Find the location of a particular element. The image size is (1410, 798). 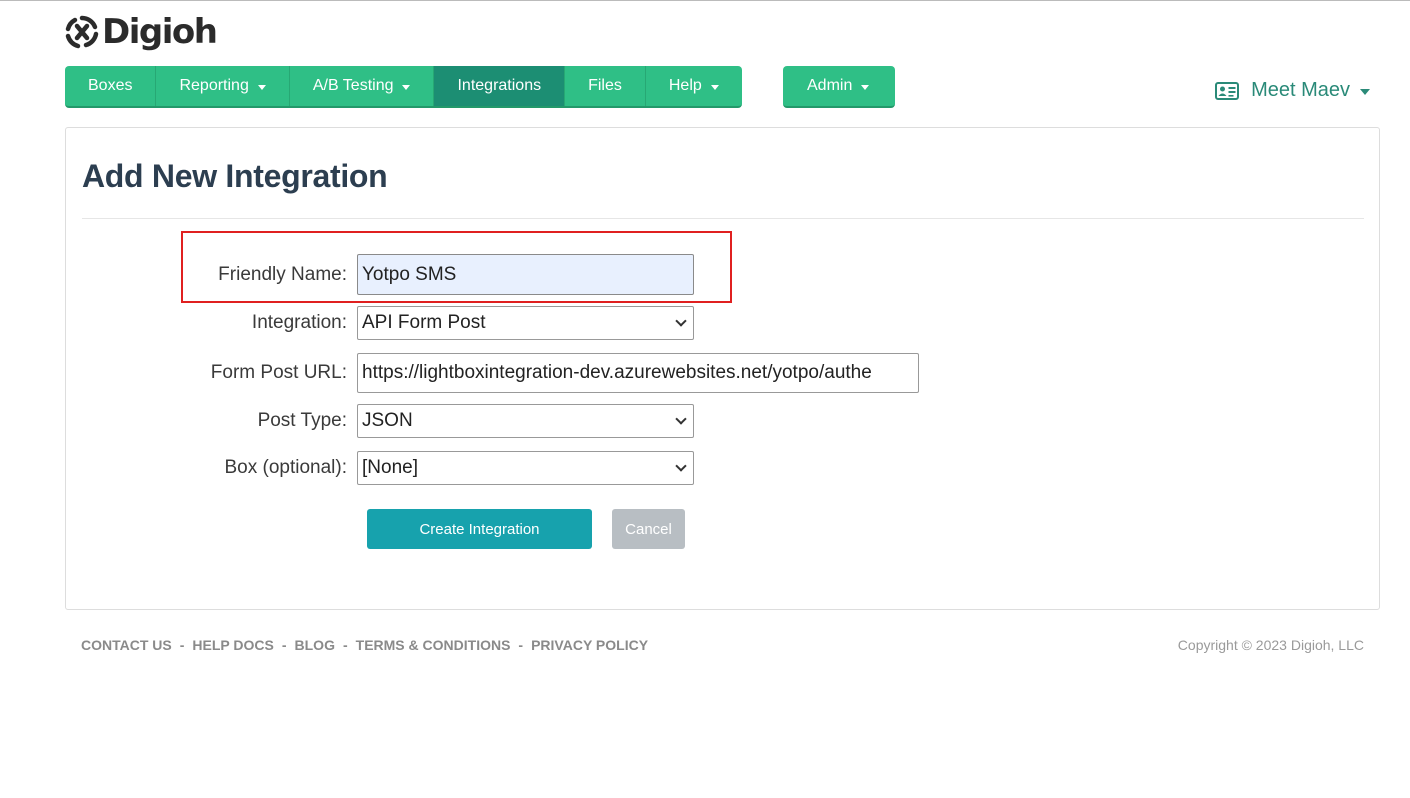

footer-link-blog: BLOG is located at coordinates (315, 645).